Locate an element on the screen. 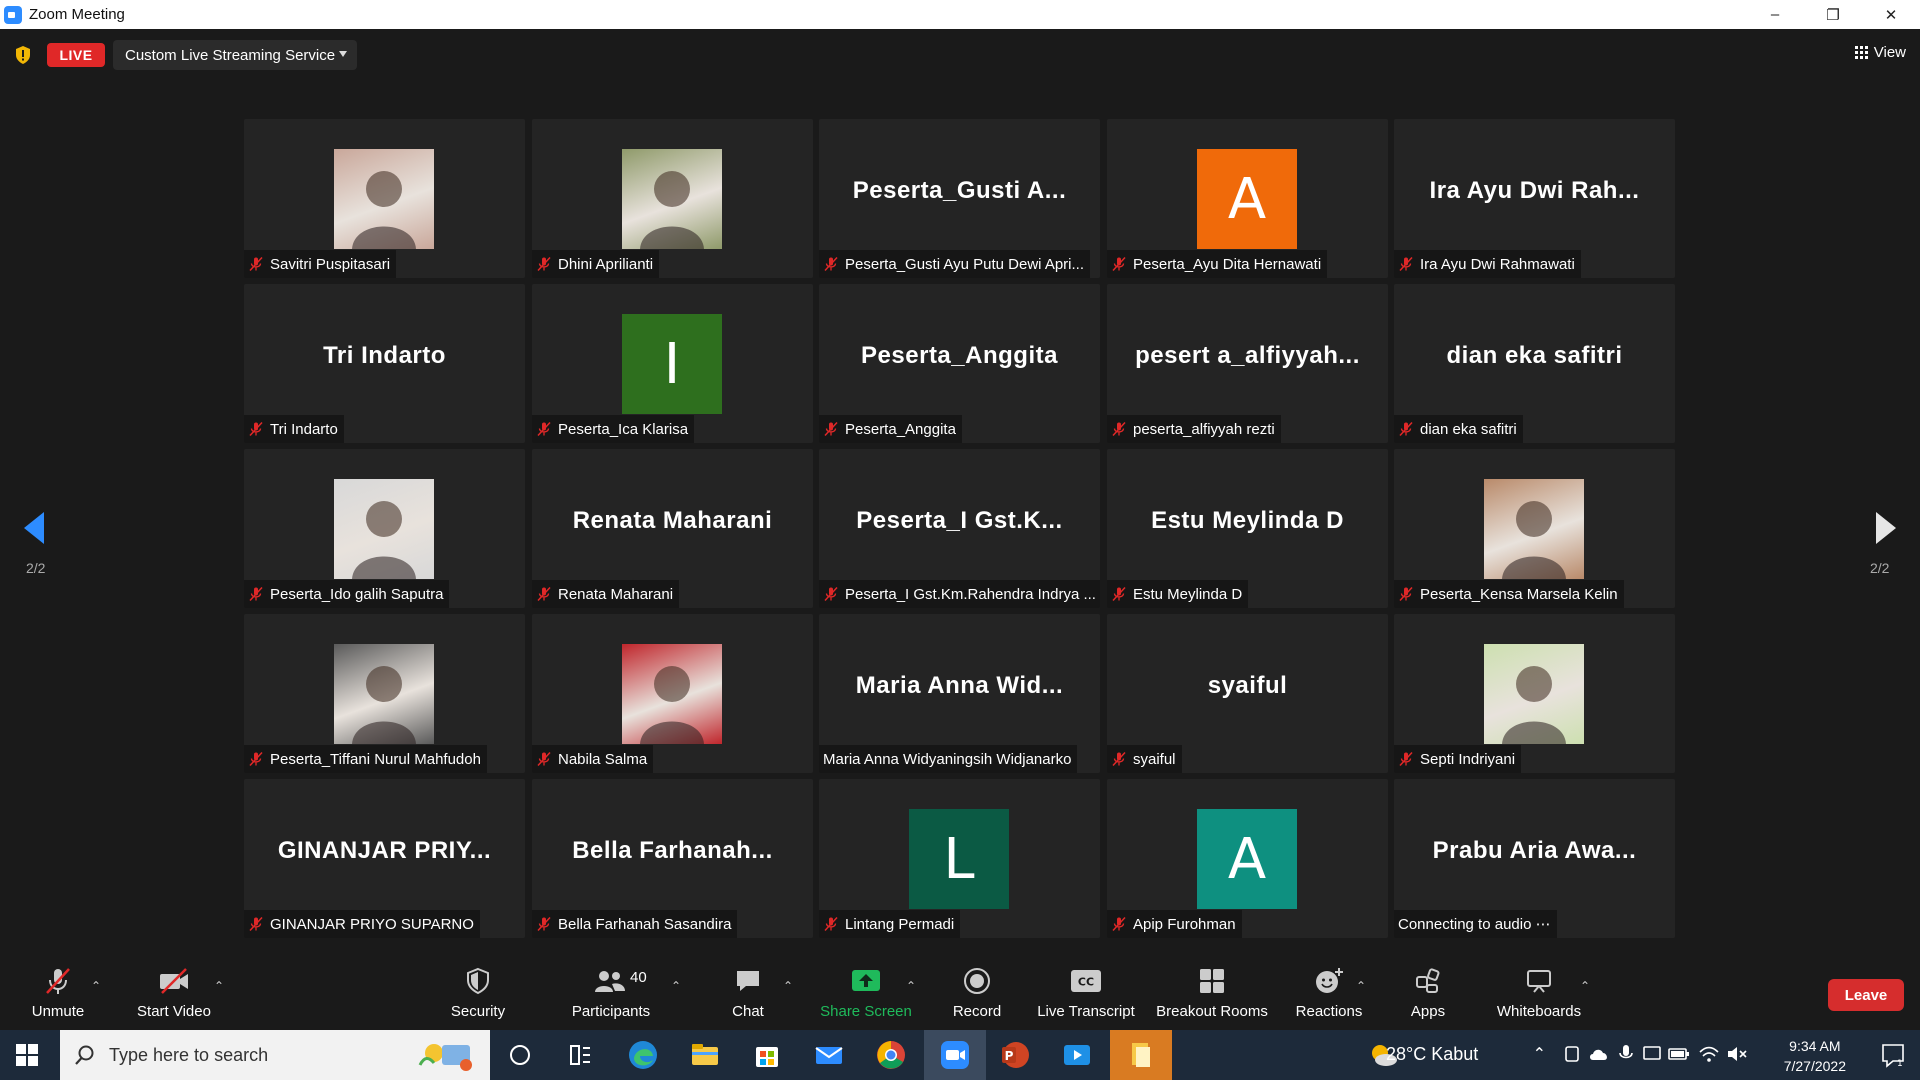 This screenshot has width=1920, height=1080. participant-tile: Septi Indriyani is located at coordinates (1534, 693).